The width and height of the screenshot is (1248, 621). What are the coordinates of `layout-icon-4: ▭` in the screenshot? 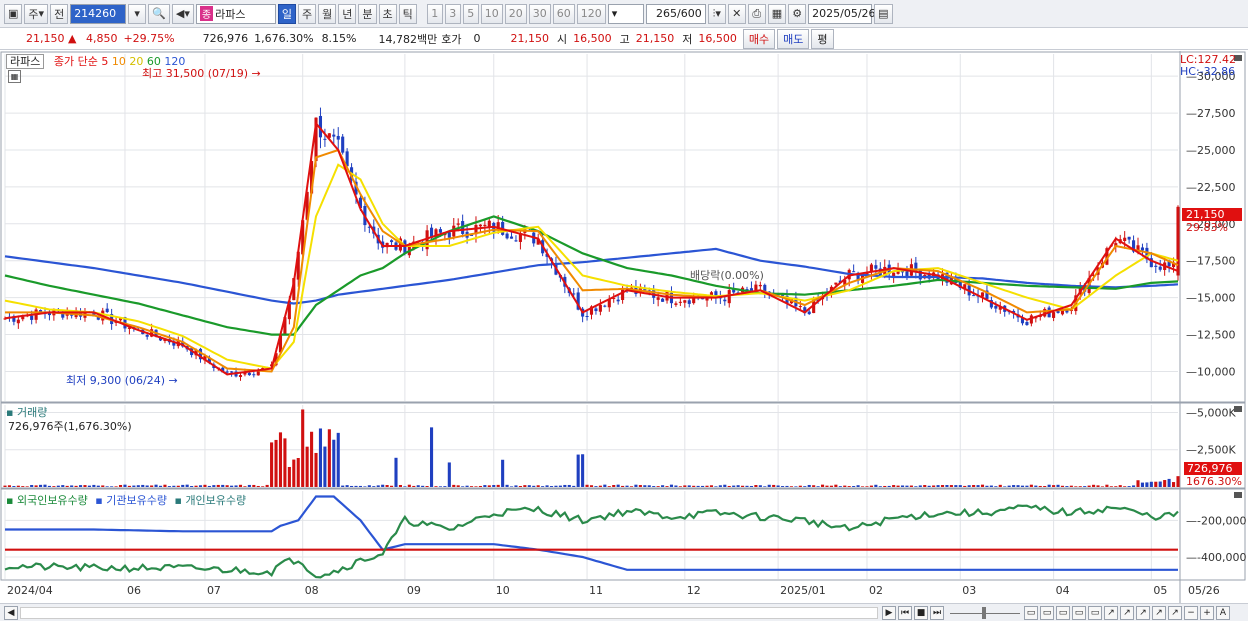 It's located at (1079, 612).